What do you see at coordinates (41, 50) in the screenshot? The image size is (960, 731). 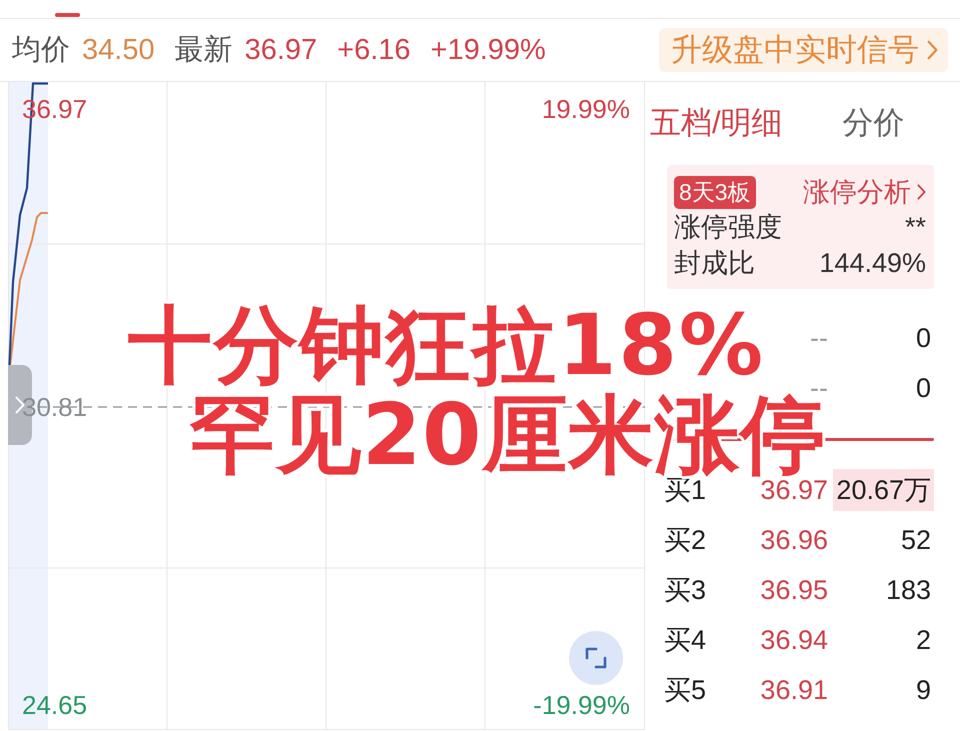 I see `quote-label: 均价` at bounding box center [41, 50].